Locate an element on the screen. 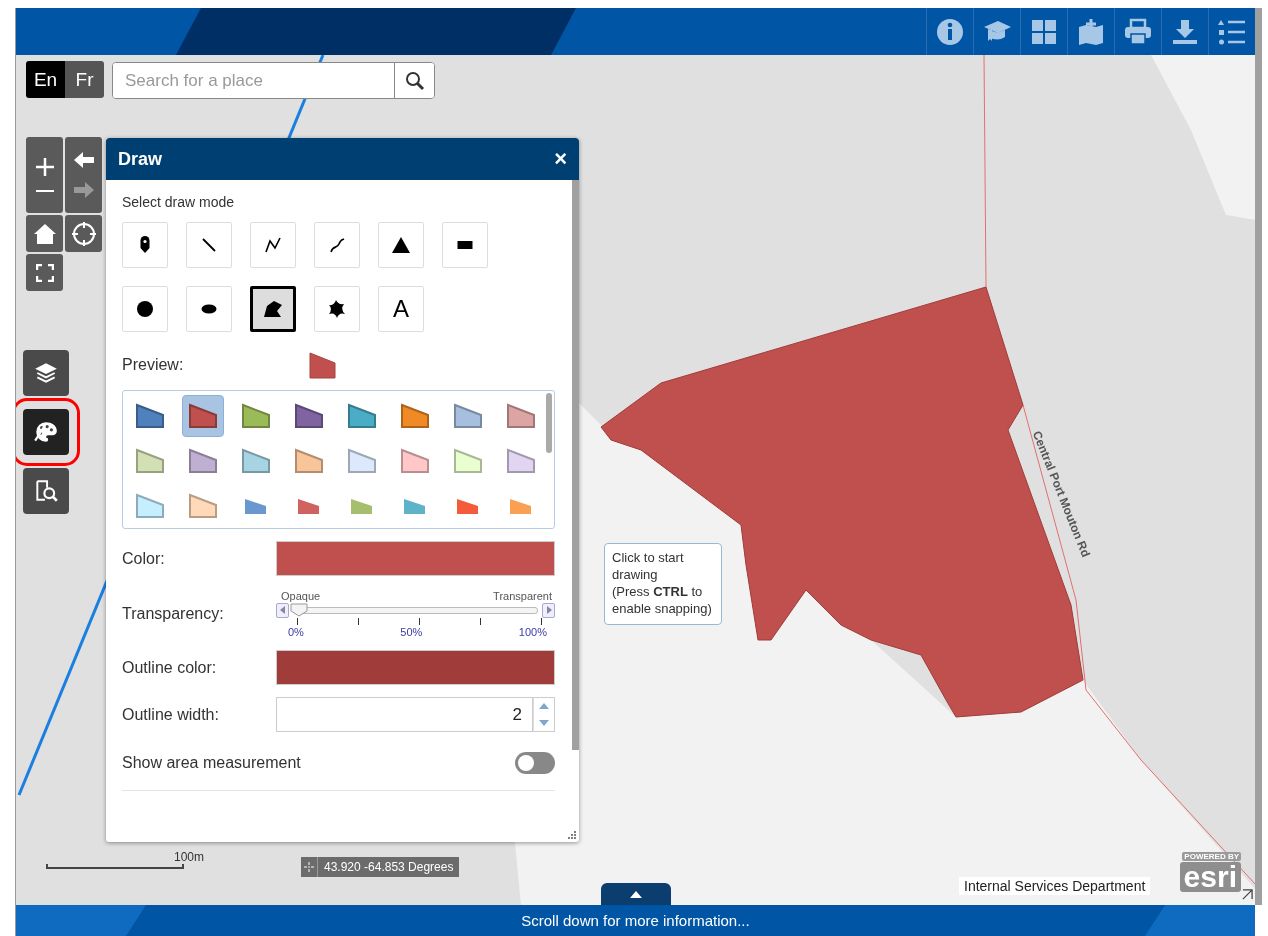 The width and height of the screenshot is (1268, 936). tick-label: 50% is located at coordinates (411, 632).